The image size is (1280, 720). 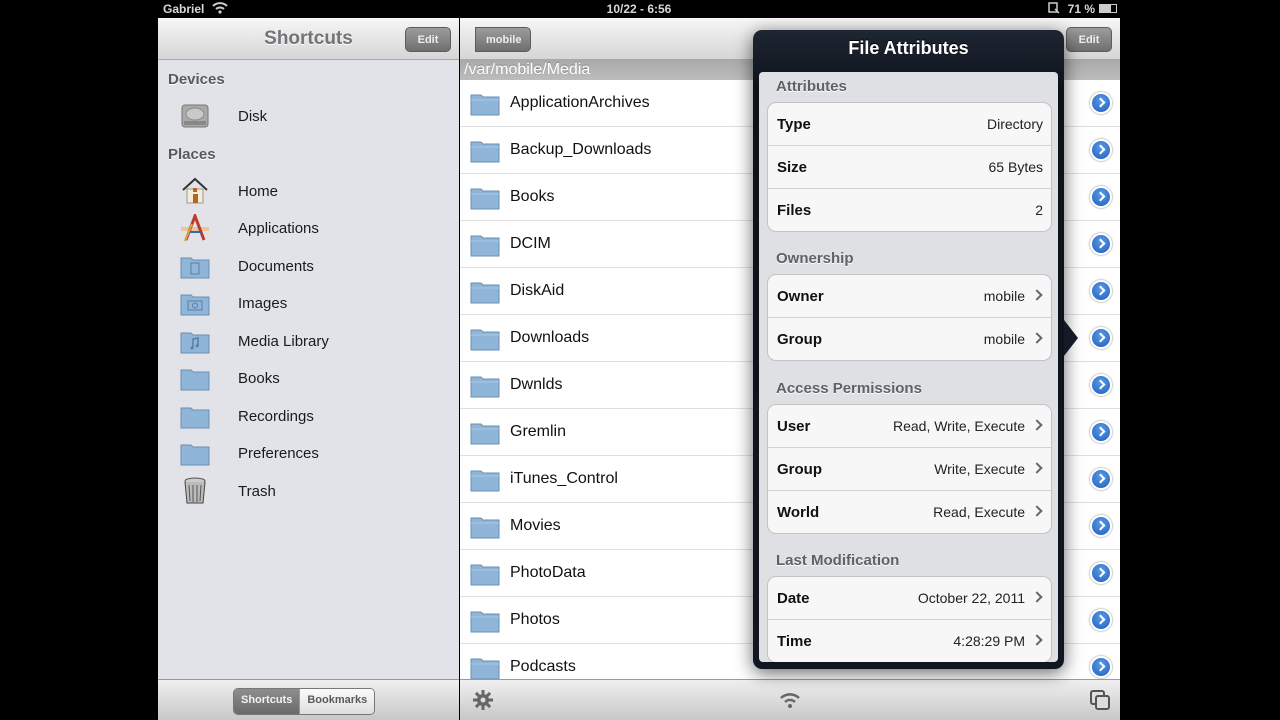 What do you see at coordinates (267, 701) in the screenshot?
I see `segment-shortcuts: Shortcuts` at bounding box center [267, 701].